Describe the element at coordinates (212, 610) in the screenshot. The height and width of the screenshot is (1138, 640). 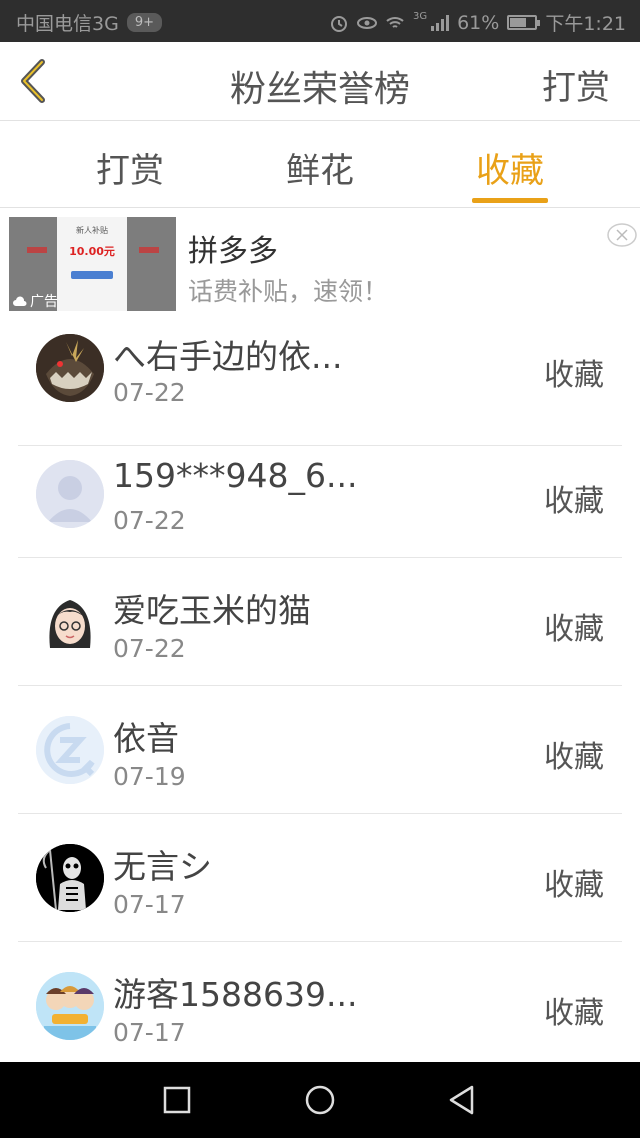
I see `fan-name: 爱吃玉米的猫` at that location.